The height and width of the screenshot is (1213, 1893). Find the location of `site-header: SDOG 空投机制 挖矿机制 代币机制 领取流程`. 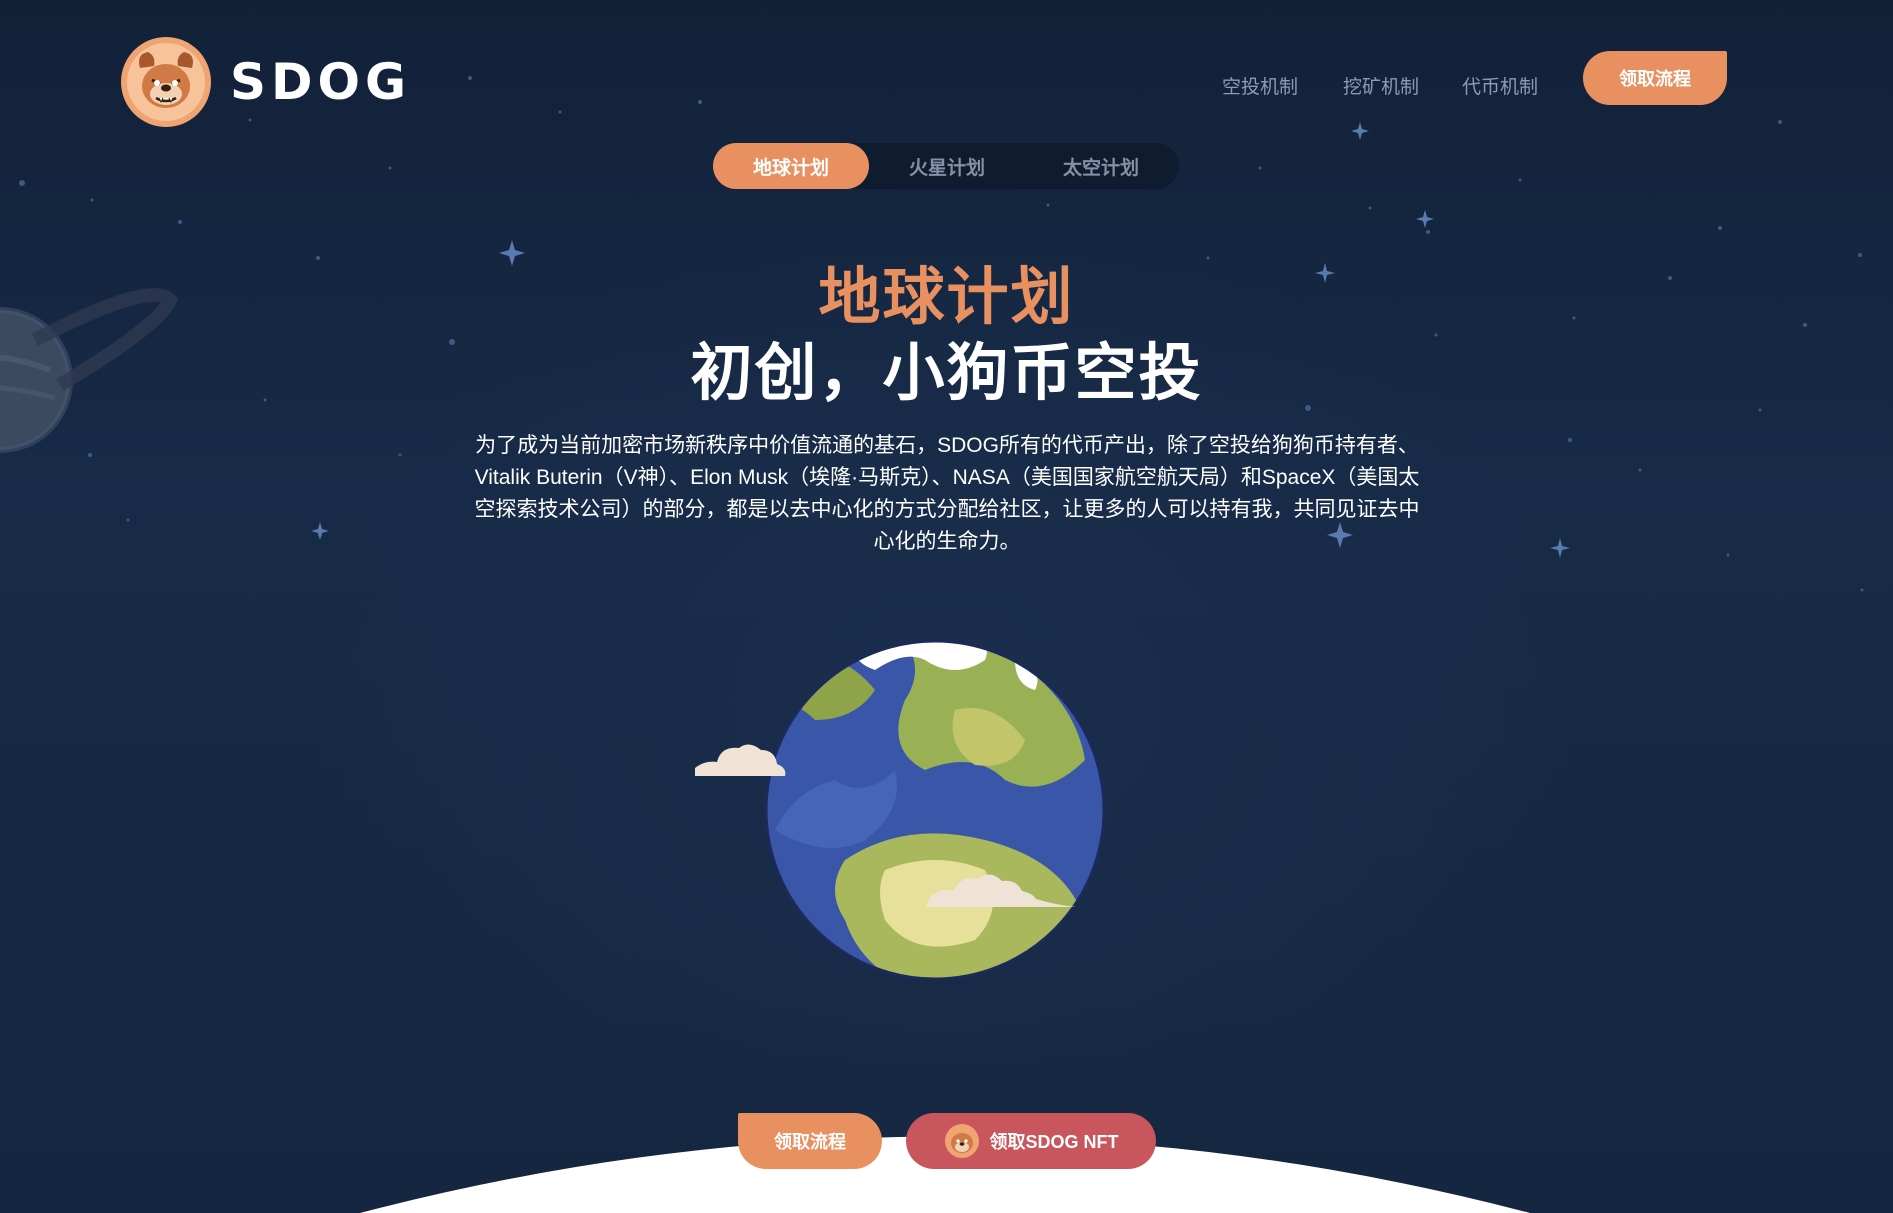

site-header: SDOG 空投机制 挖矿机制 代币机制 领取流程 is located at coordinates (946, 70).